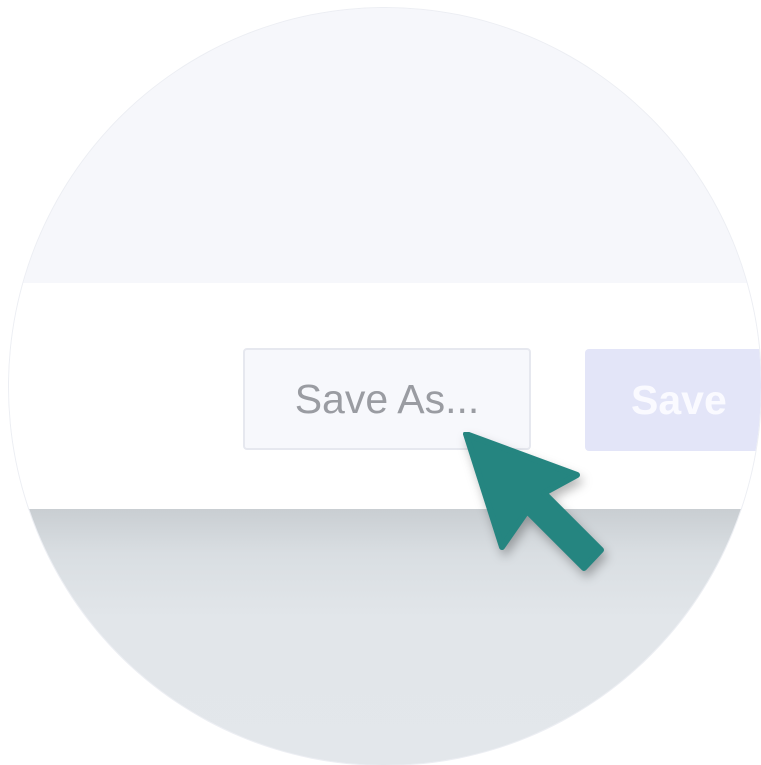 The width and height of the screenshot is (761, 765). I want to click on arrow-pointer-icon, so click(533, 501).